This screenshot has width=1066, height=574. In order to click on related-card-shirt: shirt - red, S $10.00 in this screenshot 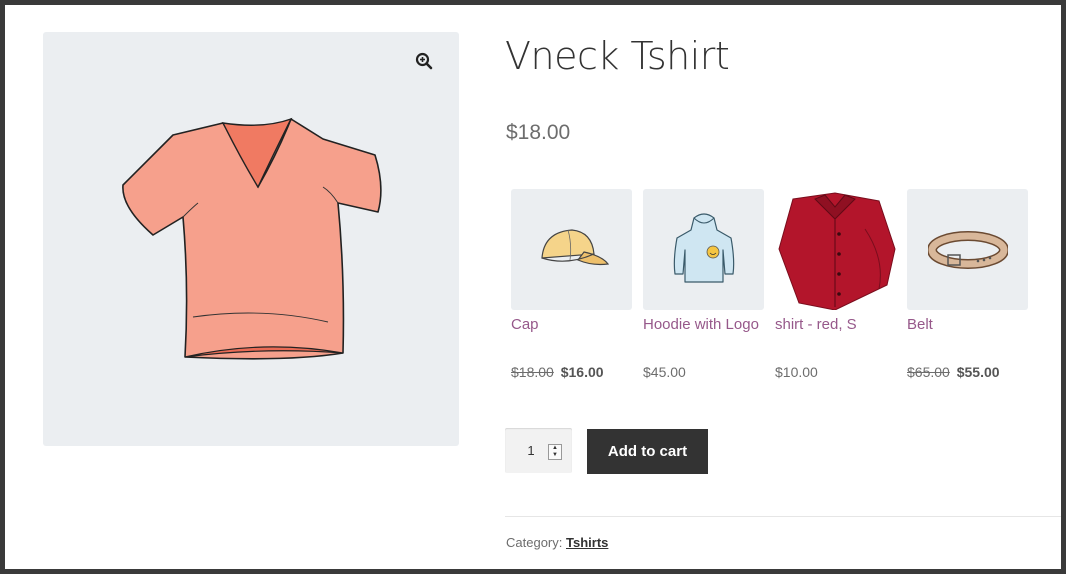, I will do `click(835, 284)`.